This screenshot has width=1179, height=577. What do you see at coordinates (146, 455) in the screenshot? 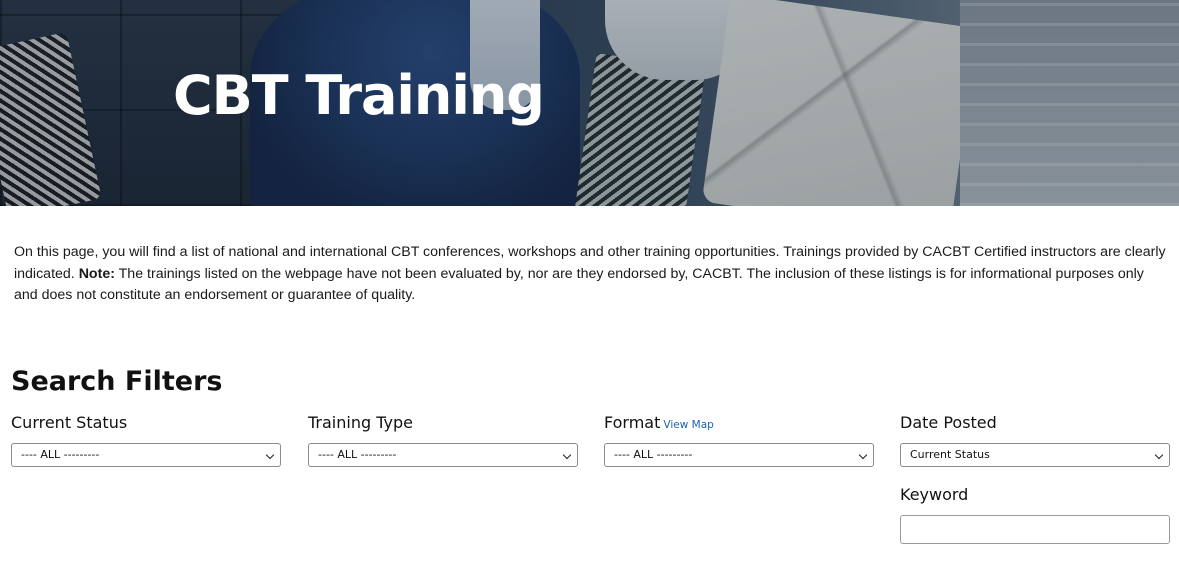
I see `current-status-select: ---- ALL ---------` at bounding box center [146, 455].